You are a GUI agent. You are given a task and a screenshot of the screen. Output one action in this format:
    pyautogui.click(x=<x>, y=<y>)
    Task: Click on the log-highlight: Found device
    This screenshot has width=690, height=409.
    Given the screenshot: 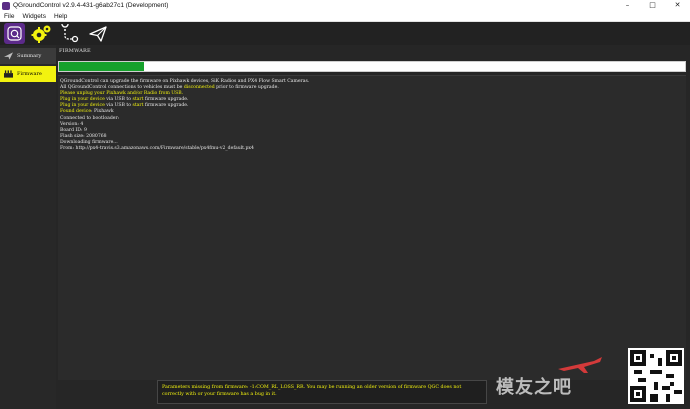 What is the action you would take?
    pyautogui.click(x=76, y=112)
    